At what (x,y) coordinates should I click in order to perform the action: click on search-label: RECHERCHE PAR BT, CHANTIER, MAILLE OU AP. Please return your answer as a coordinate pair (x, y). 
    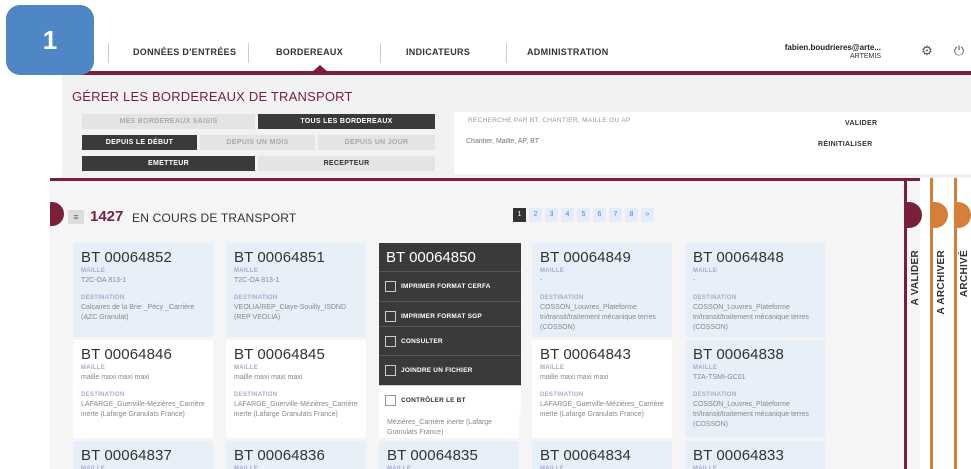
    Looking at the image, I should click on (549, 120).